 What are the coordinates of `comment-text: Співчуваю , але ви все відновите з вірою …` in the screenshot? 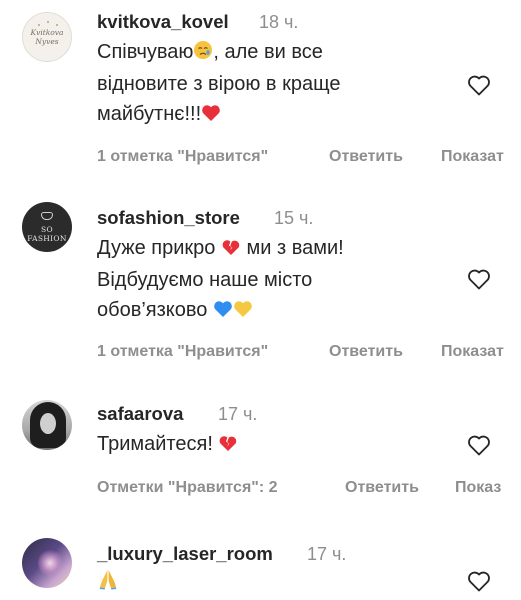 It's located at (218, 84).